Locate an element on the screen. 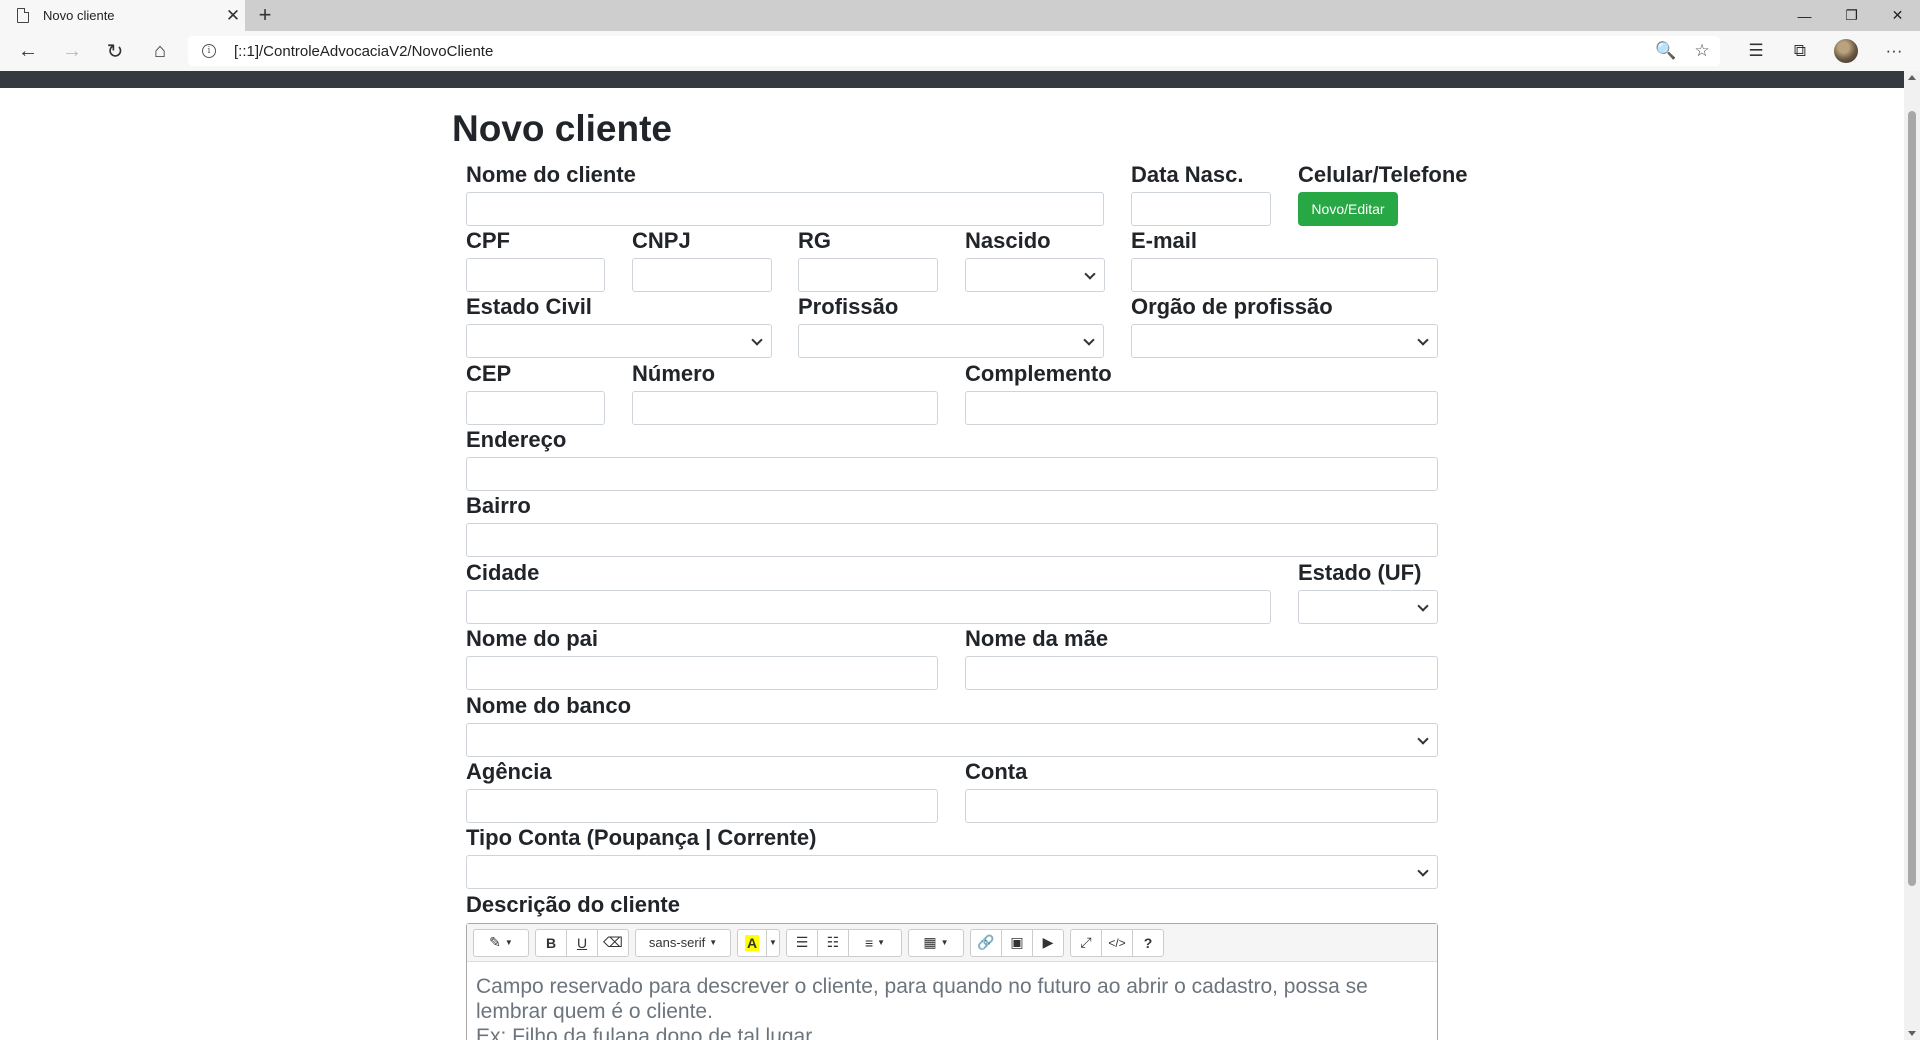 Image resolution: width=1920 pixels, height=1040 pixels. profissao-select is located at coordinates (951, 341).